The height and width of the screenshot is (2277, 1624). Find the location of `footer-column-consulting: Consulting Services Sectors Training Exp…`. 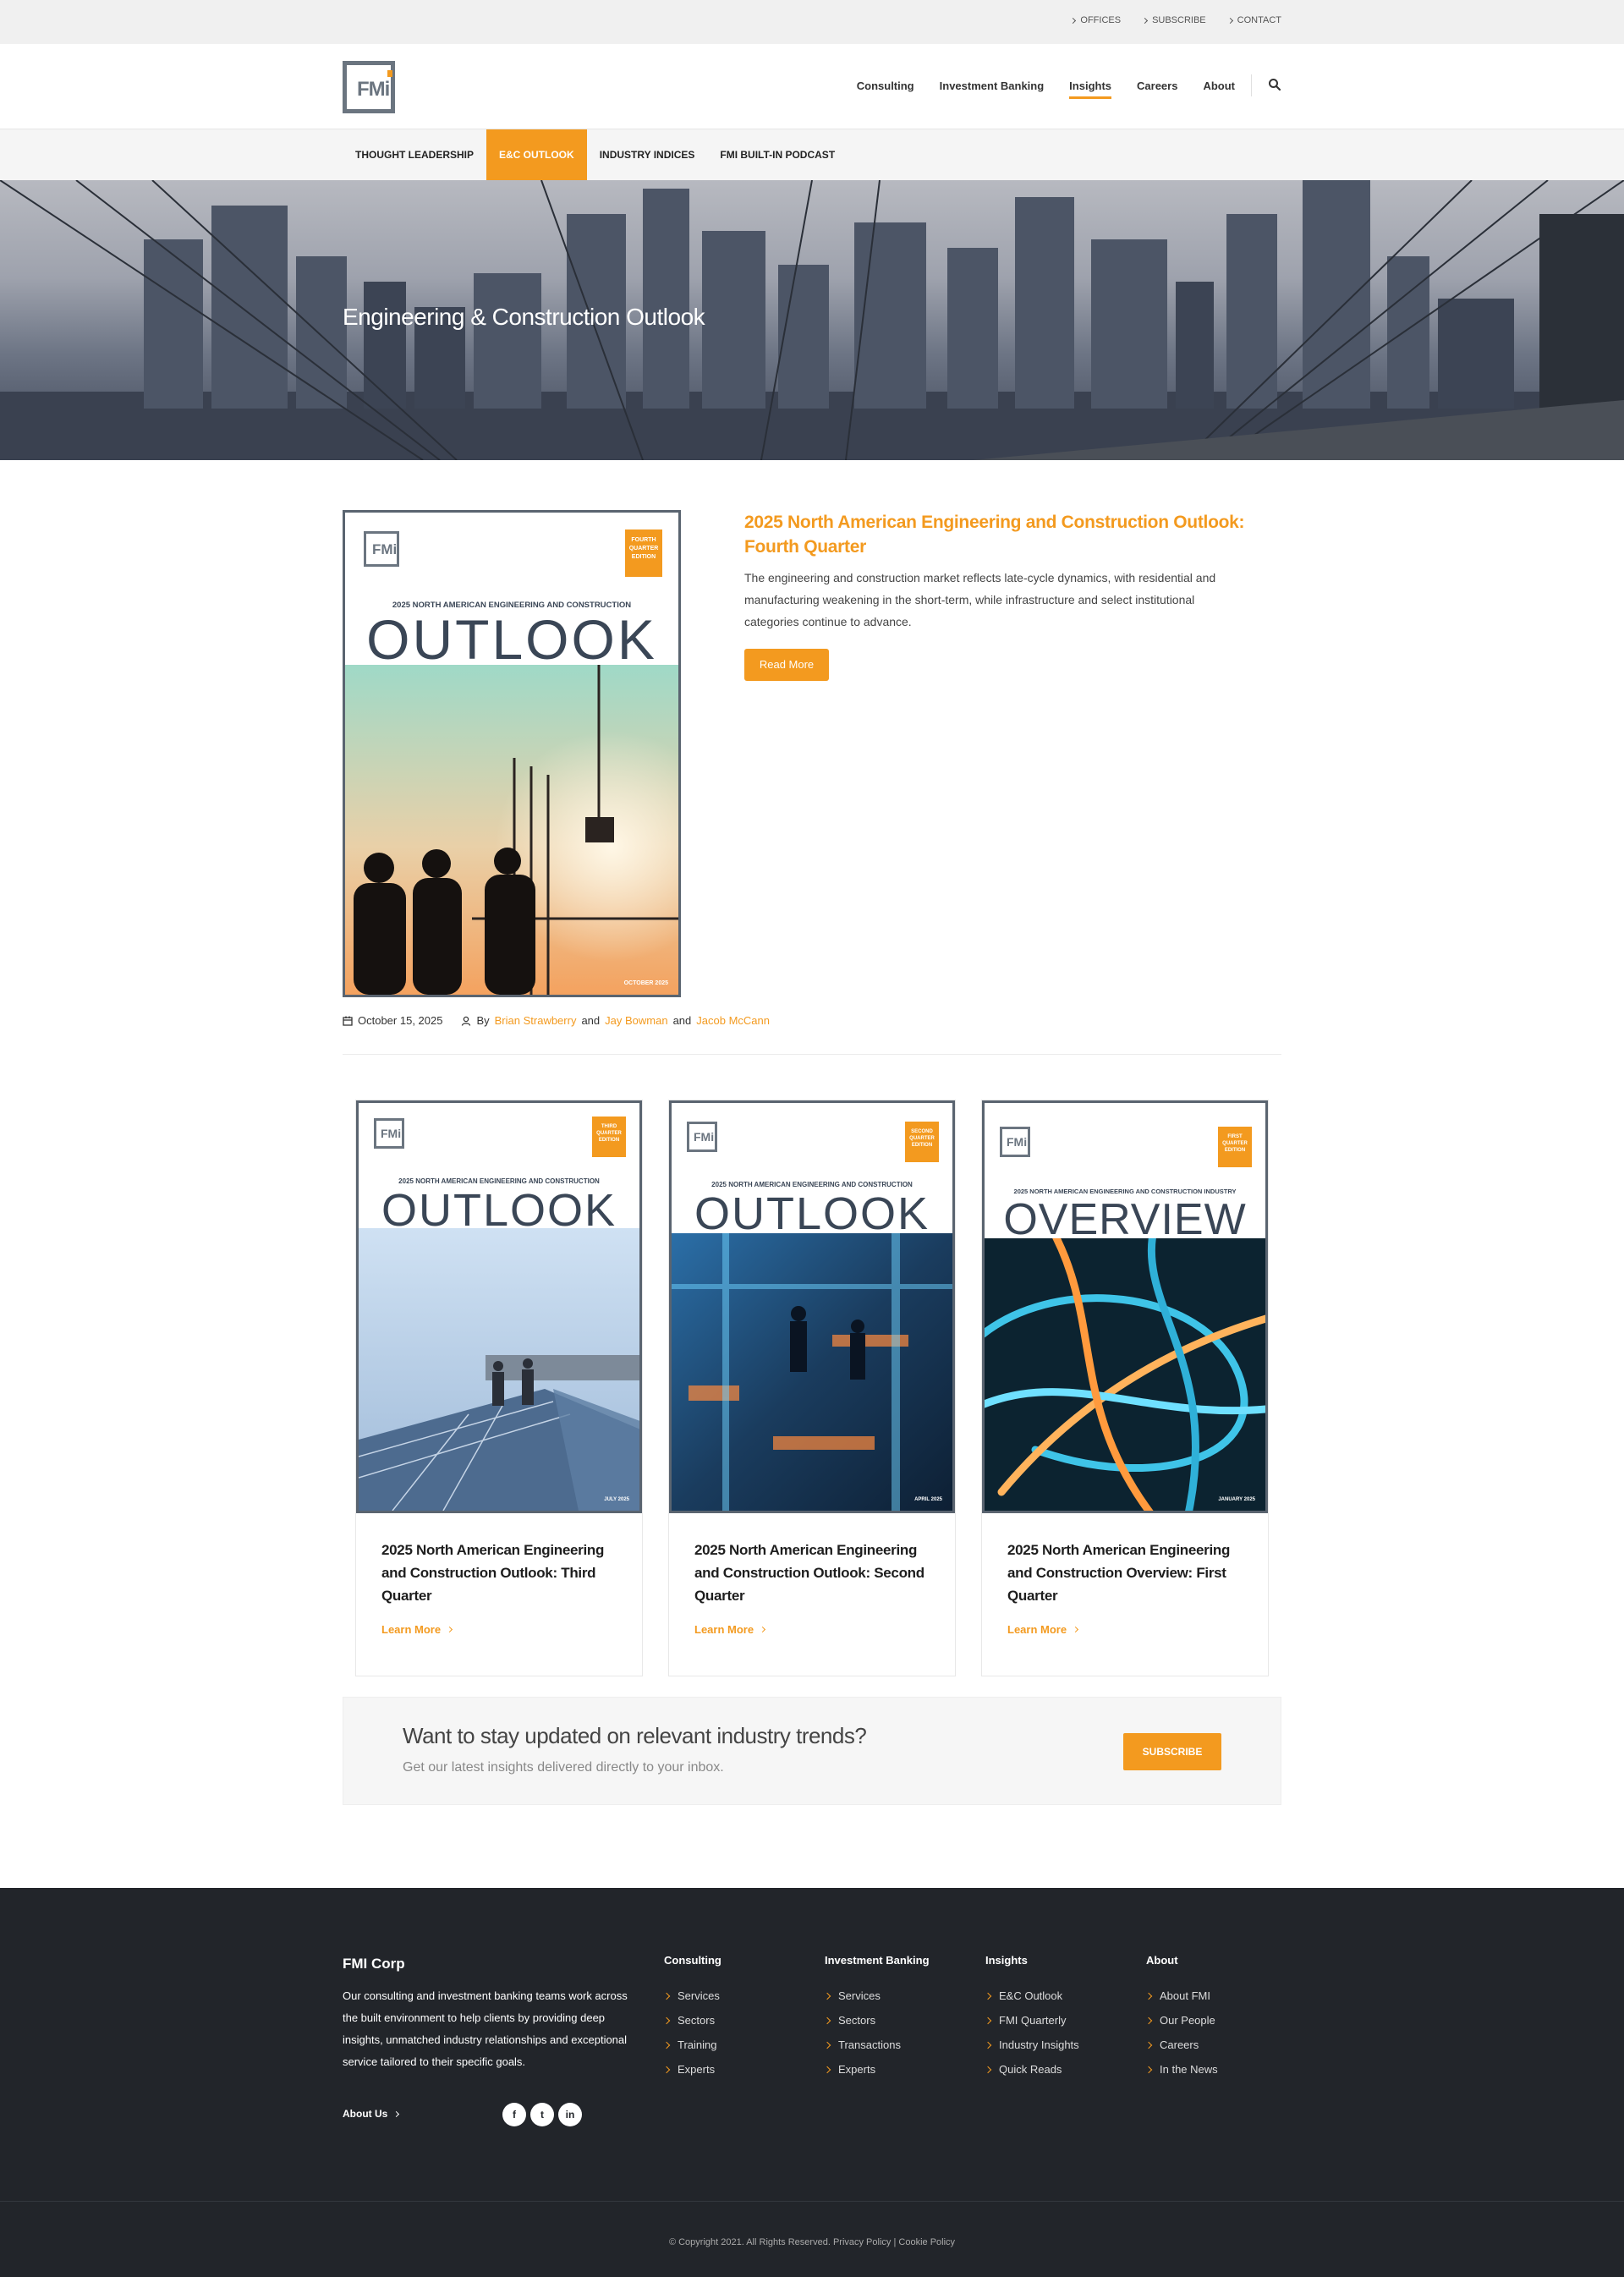

footer-column-consulting: Consulting Services Sectors Training Exp… is located at coordinates (735, 2018).